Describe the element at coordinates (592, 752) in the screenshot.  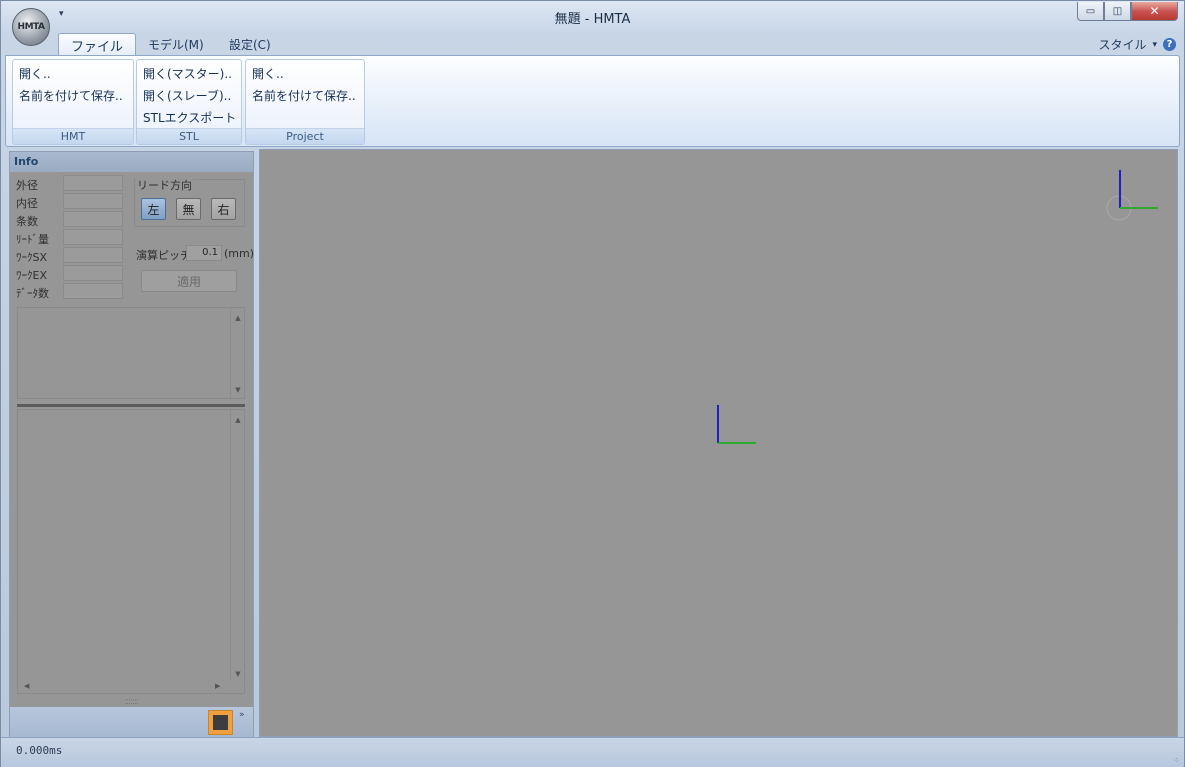
I see `status-bar: 0.000ms ⁘` at that location.